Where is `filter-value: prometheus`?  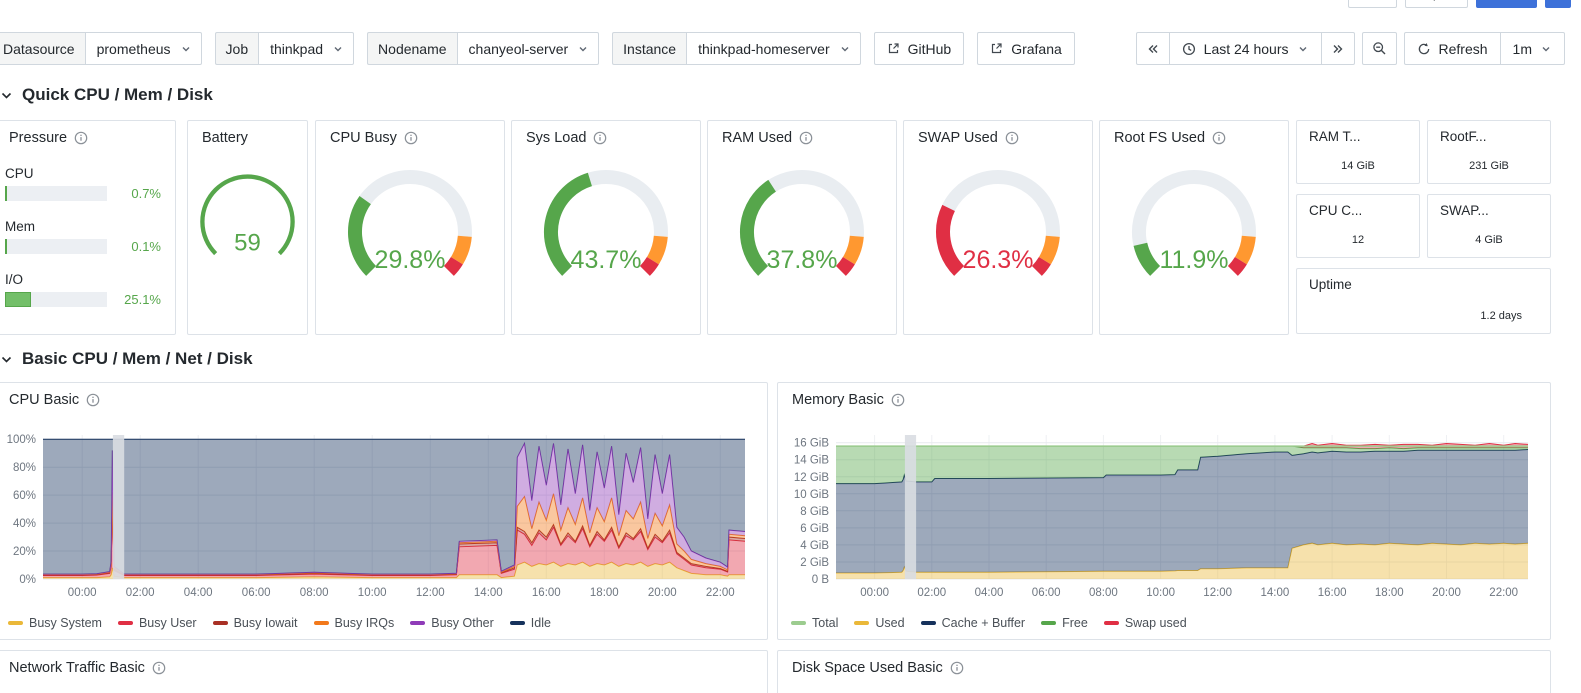
filter-value: prometheus is located at coordinates (133, 48).